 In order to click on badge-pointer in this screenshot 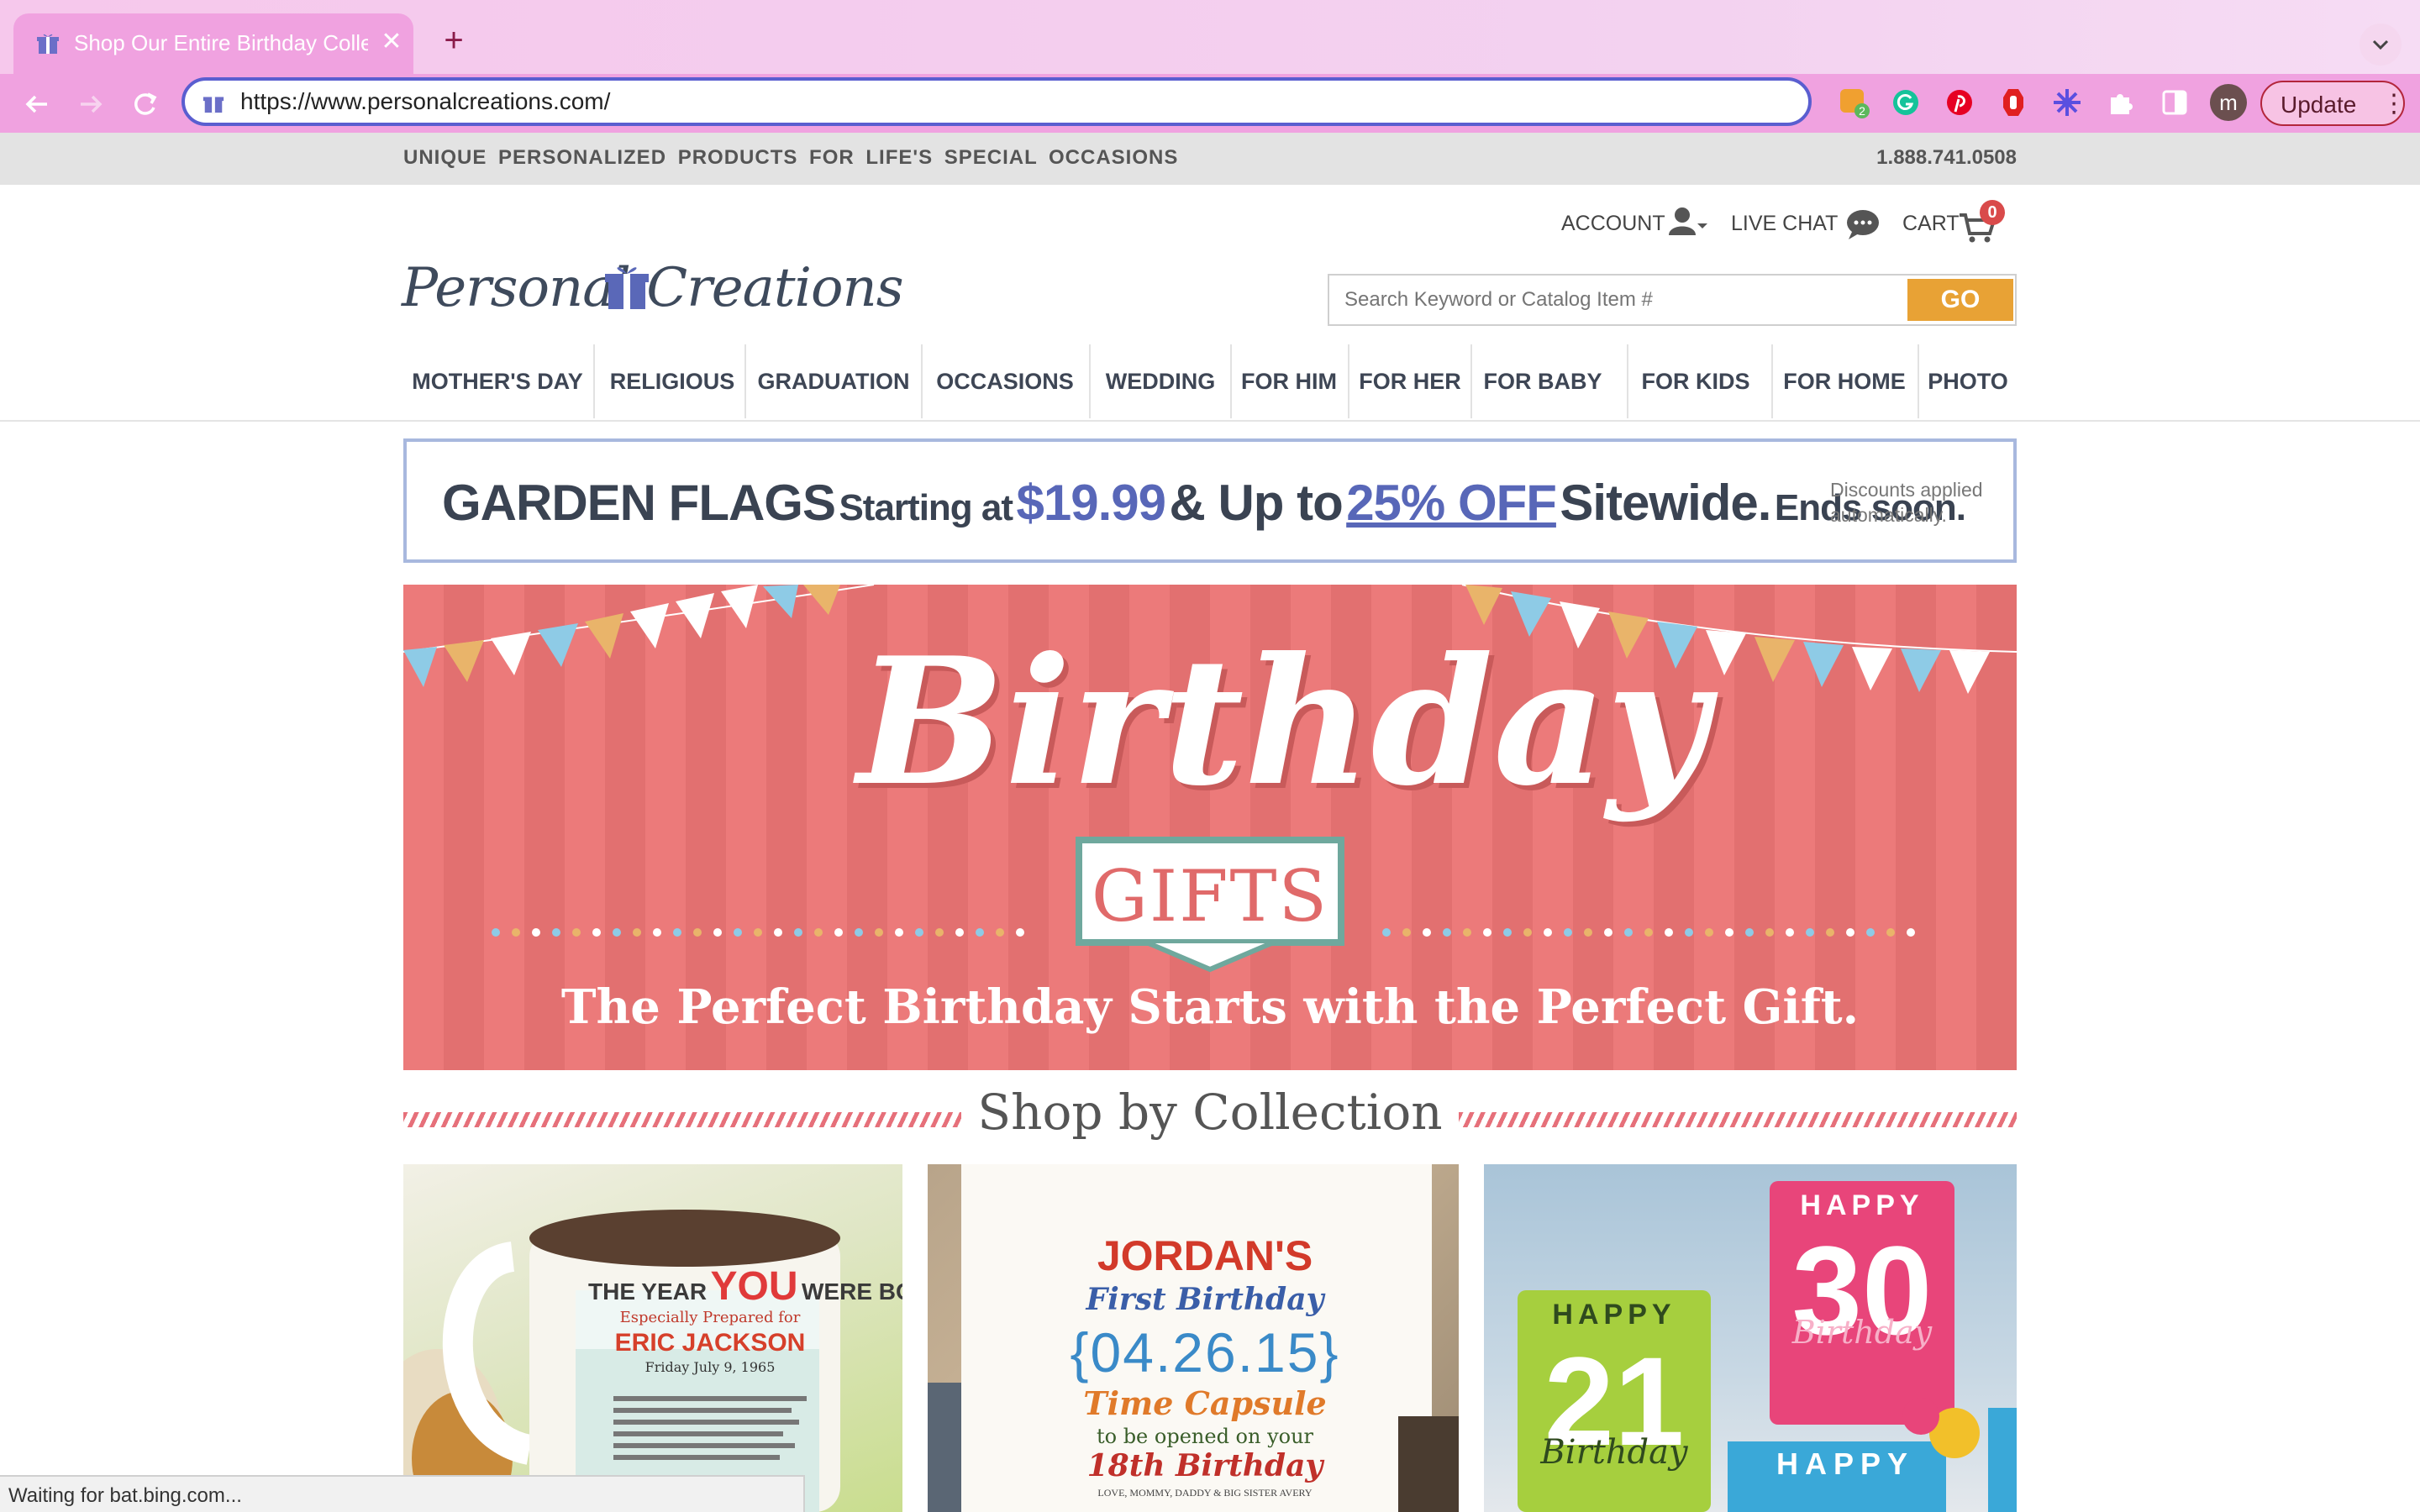, I will do `click(1210, 957)`.